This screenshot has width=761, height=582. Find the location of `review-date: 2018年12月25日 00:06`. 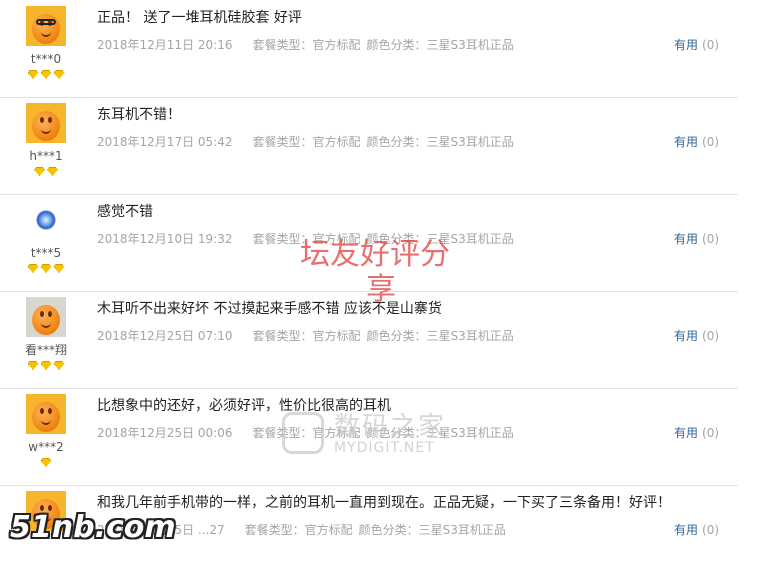

review-date: 2018年12月25日 00:06 is located at coordinates (165, 433).